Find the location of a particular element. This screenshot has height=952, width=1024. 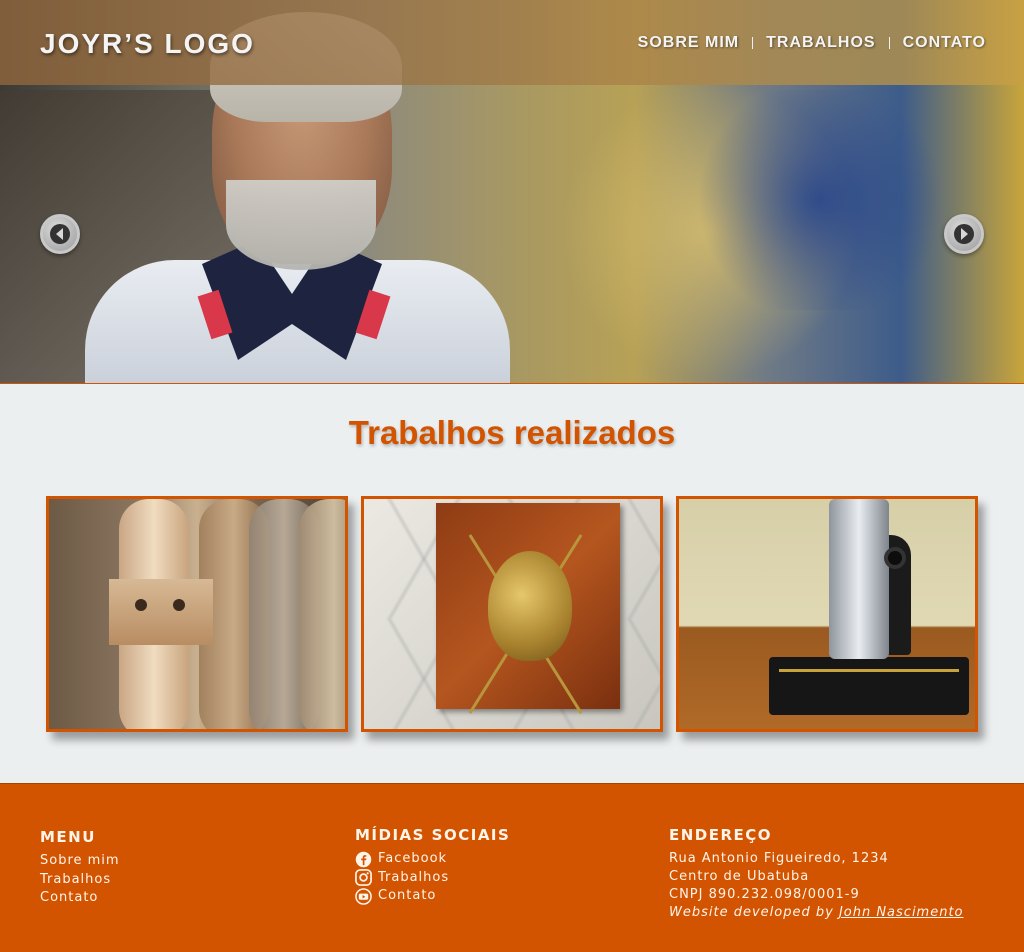

footer-social-label: Contato is located at coordinates (407, 895).